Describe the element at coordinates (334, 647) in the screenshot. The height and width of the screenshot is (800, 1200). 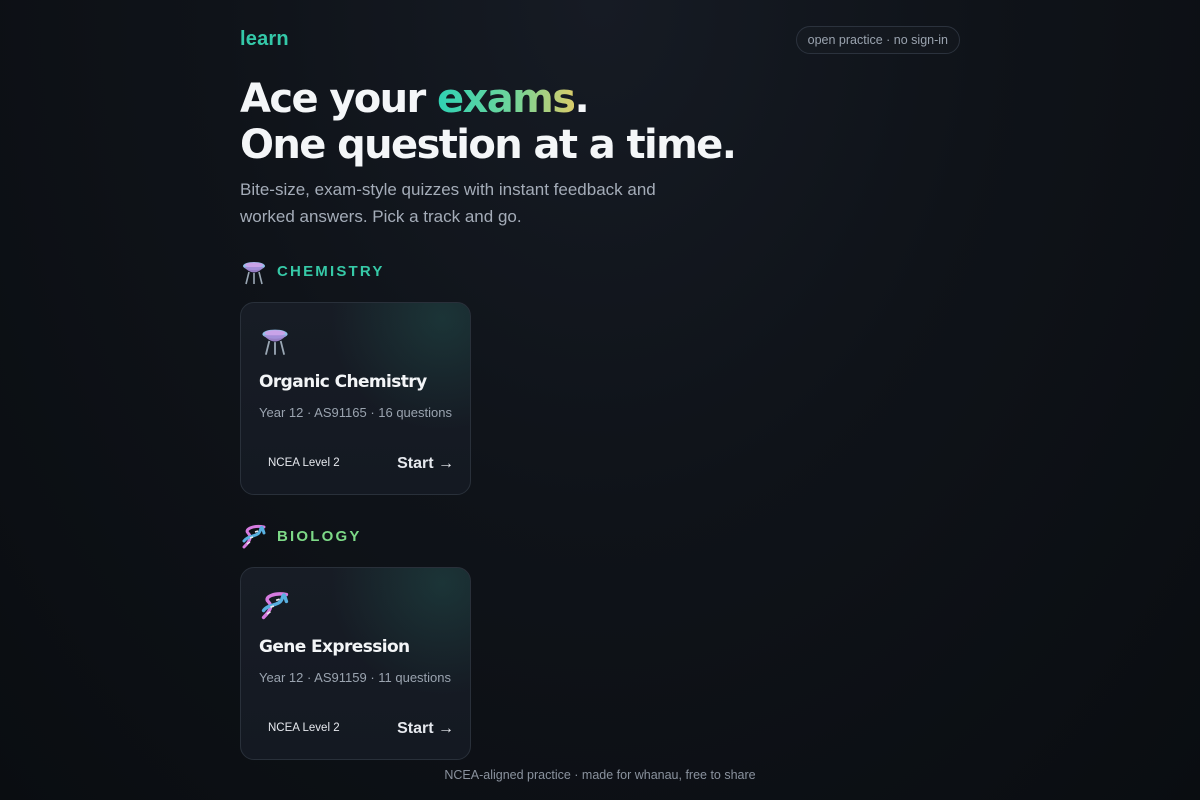
I see `card-title: Gene Expression` at that location.